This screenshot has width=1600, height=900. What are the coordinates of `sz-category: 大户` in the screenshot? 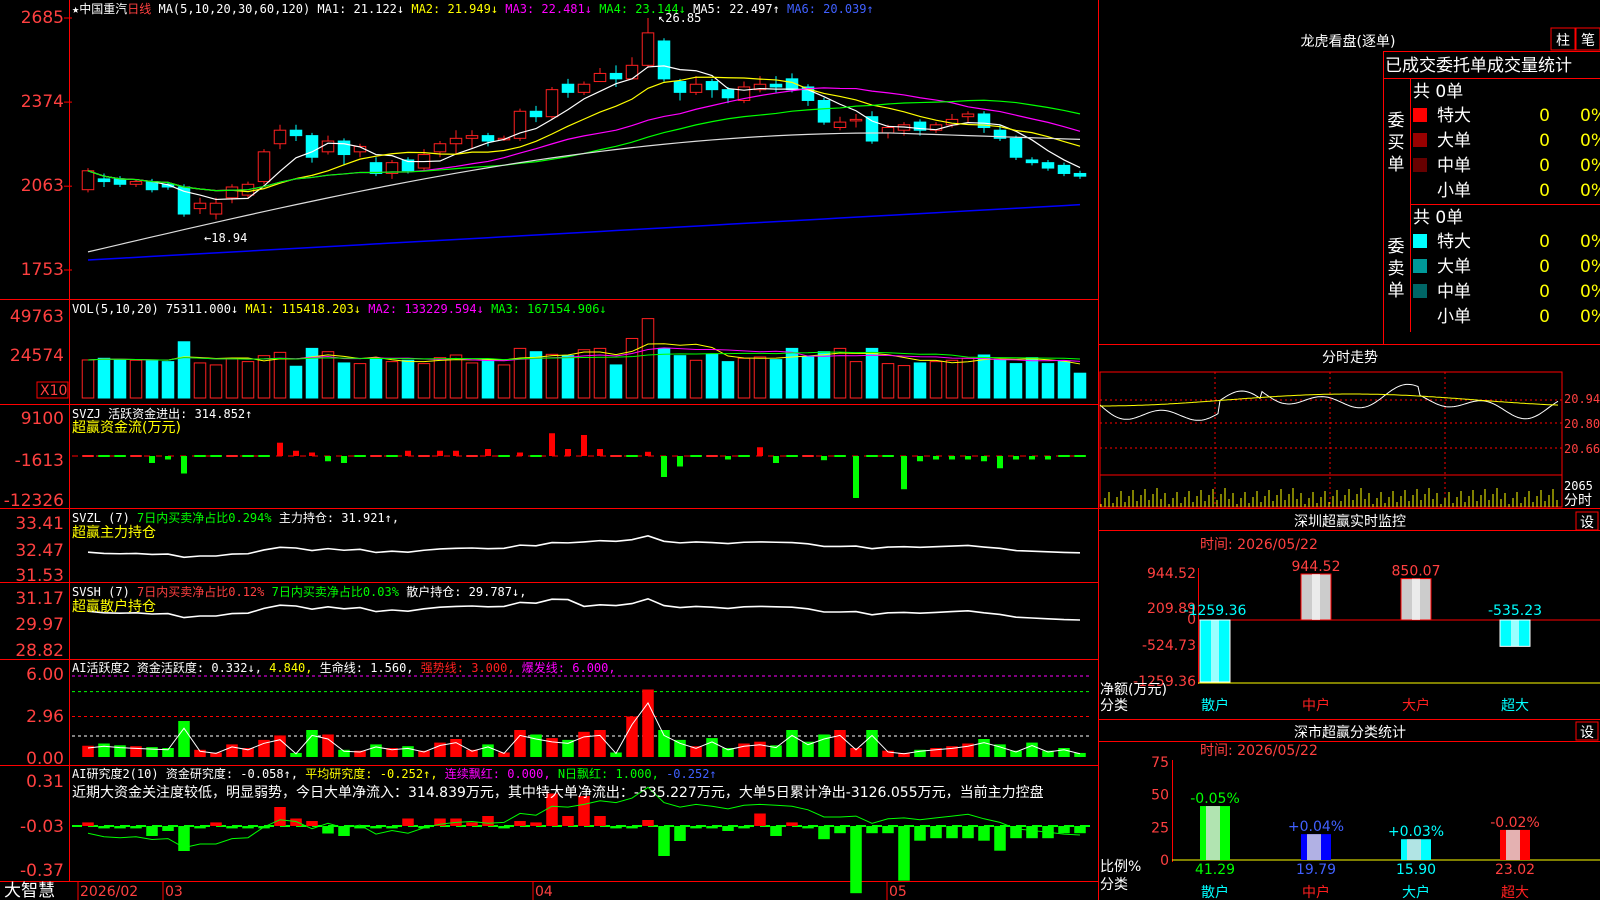 It's located at (1416, 705).